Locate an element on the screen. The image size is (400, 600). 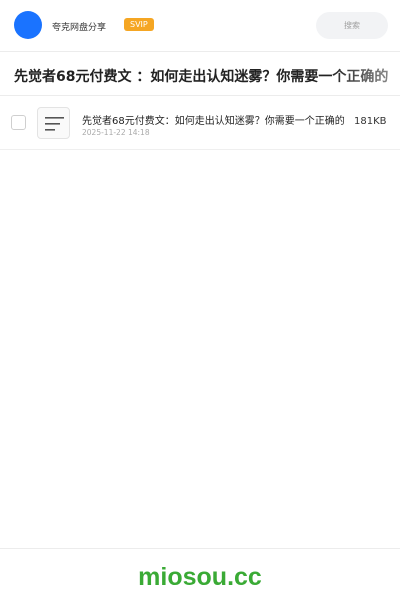
title-fade is located at coordinates (365, 73).